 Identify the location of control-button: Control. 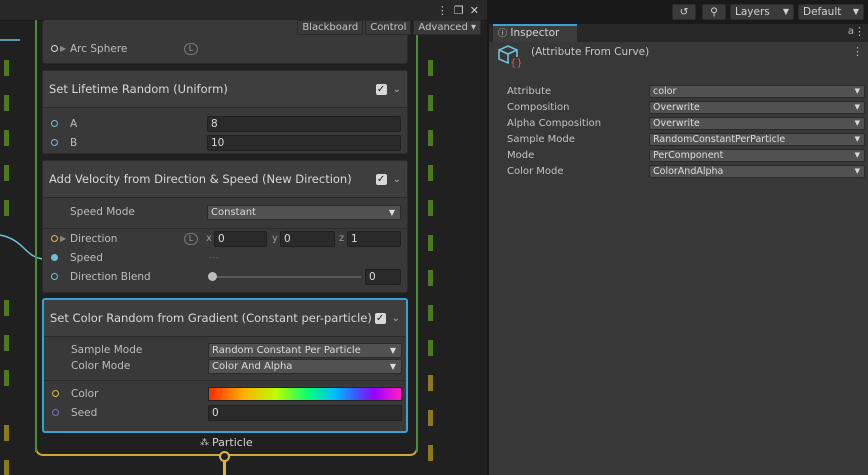
(388, 27).